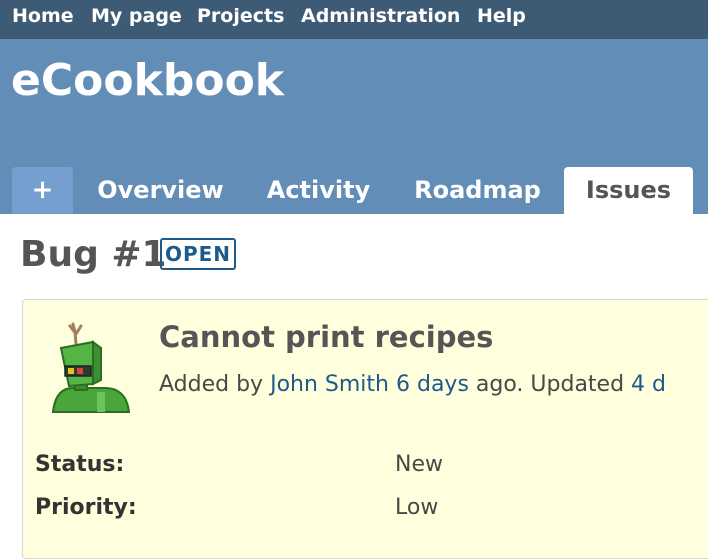  What do you see at coordinates (419, 464) in the screenshot?
I see `status-attribute-value: New` at bounding box center [419, 464].